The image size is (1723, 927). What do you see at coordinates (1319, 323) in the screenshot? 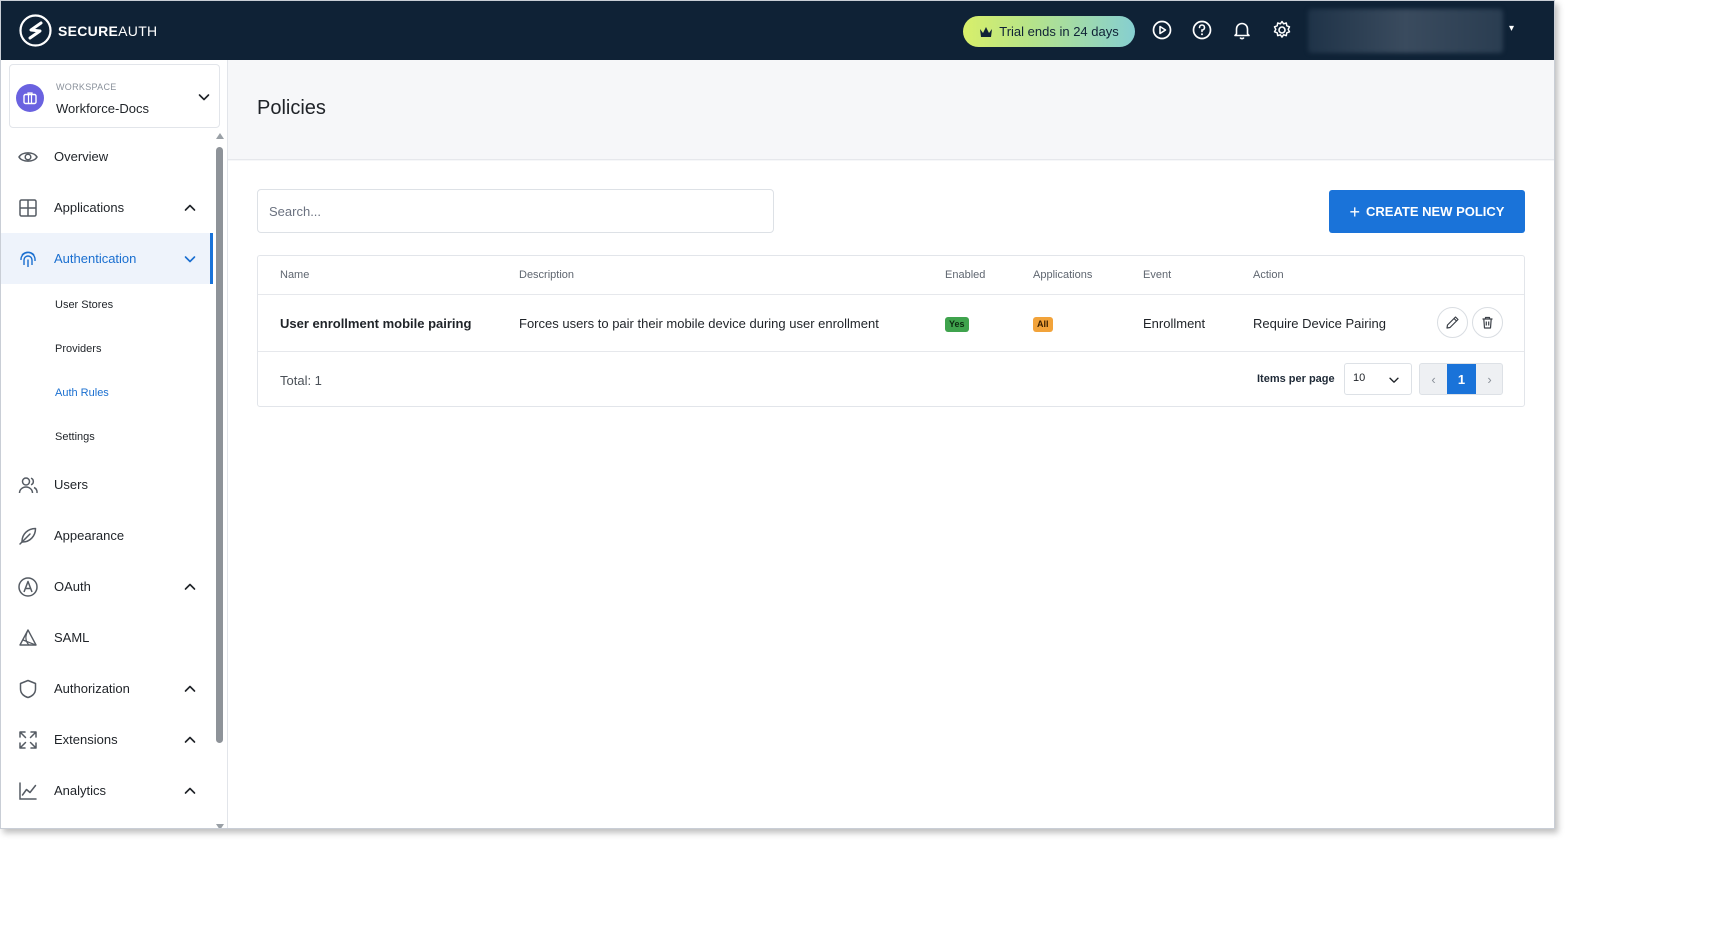
I see `policy-action: Require Device Pairing` at bounding box center [1319, 323].